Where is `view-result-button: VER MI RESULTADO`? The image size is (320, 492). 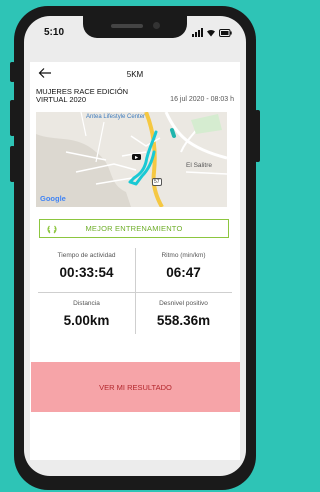 view-result-button: VER MI RESULTADO is located at coordinates (135, 387).